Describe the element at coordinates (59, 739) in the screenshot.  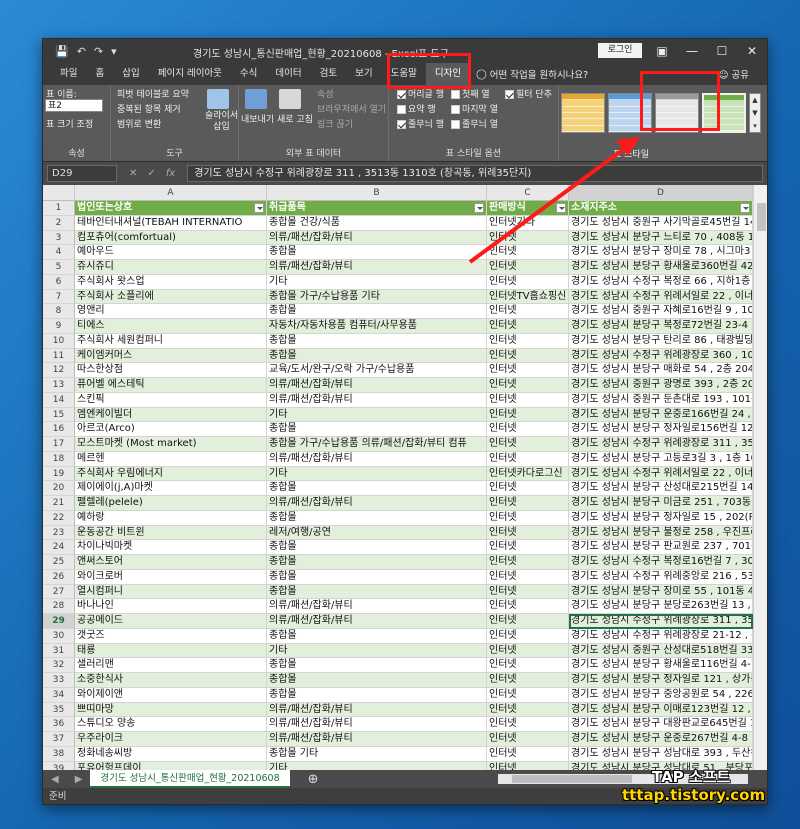
I see `row-header: 37` at that location.